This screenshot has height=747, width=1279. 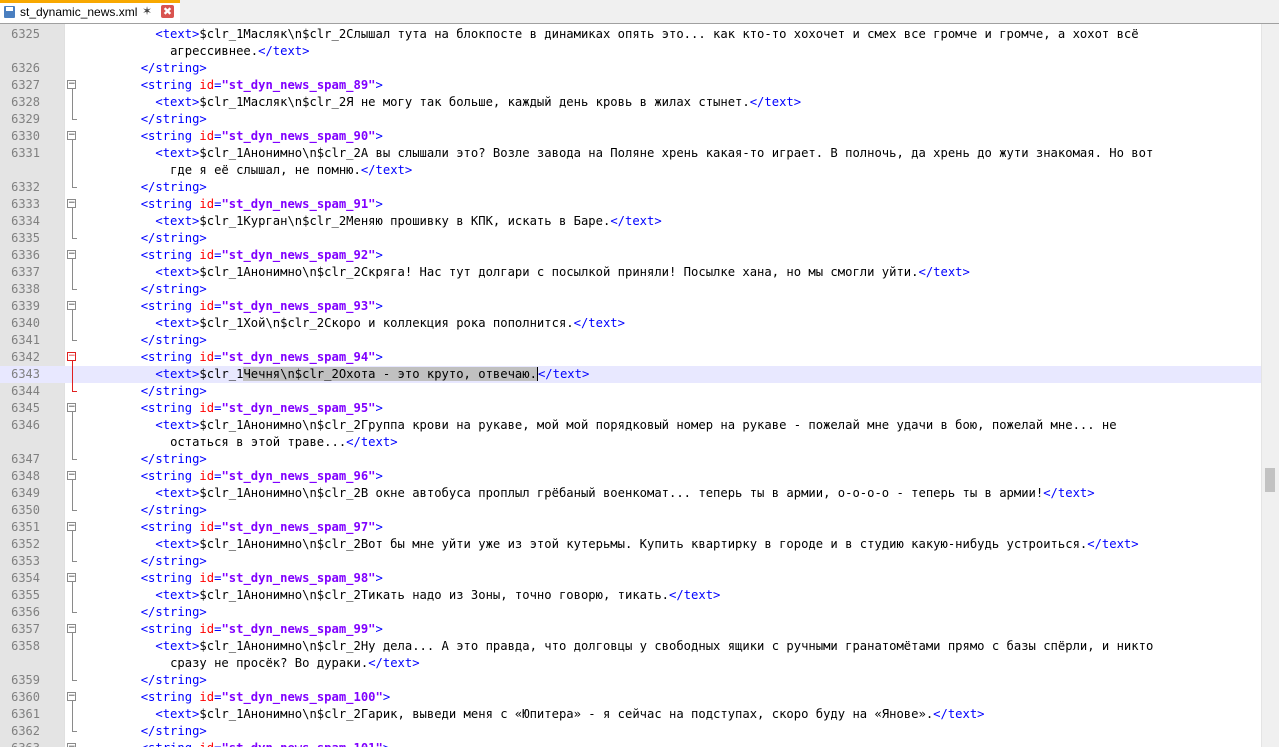 I want to click on xml-tag: <string, so click(x=170, y=408).